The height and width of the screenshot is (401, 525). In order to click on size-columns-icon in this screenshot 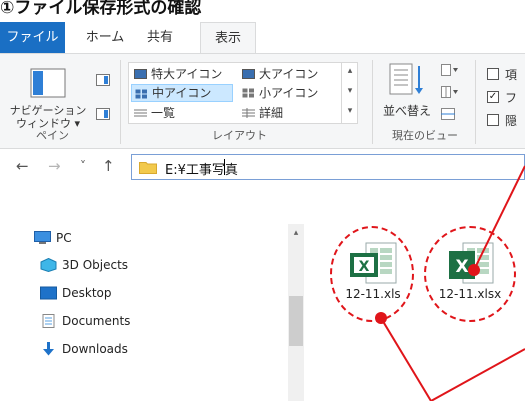, I will do `click(448, 114)`.